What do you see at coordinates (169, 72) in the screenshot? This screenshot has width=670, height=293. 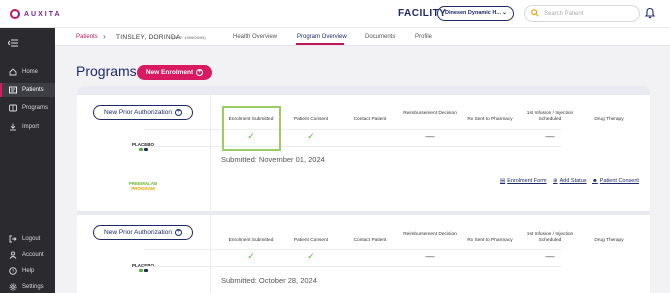 I see `new-enrolment-label: New Enrolment` at bounding box center [169, 72].